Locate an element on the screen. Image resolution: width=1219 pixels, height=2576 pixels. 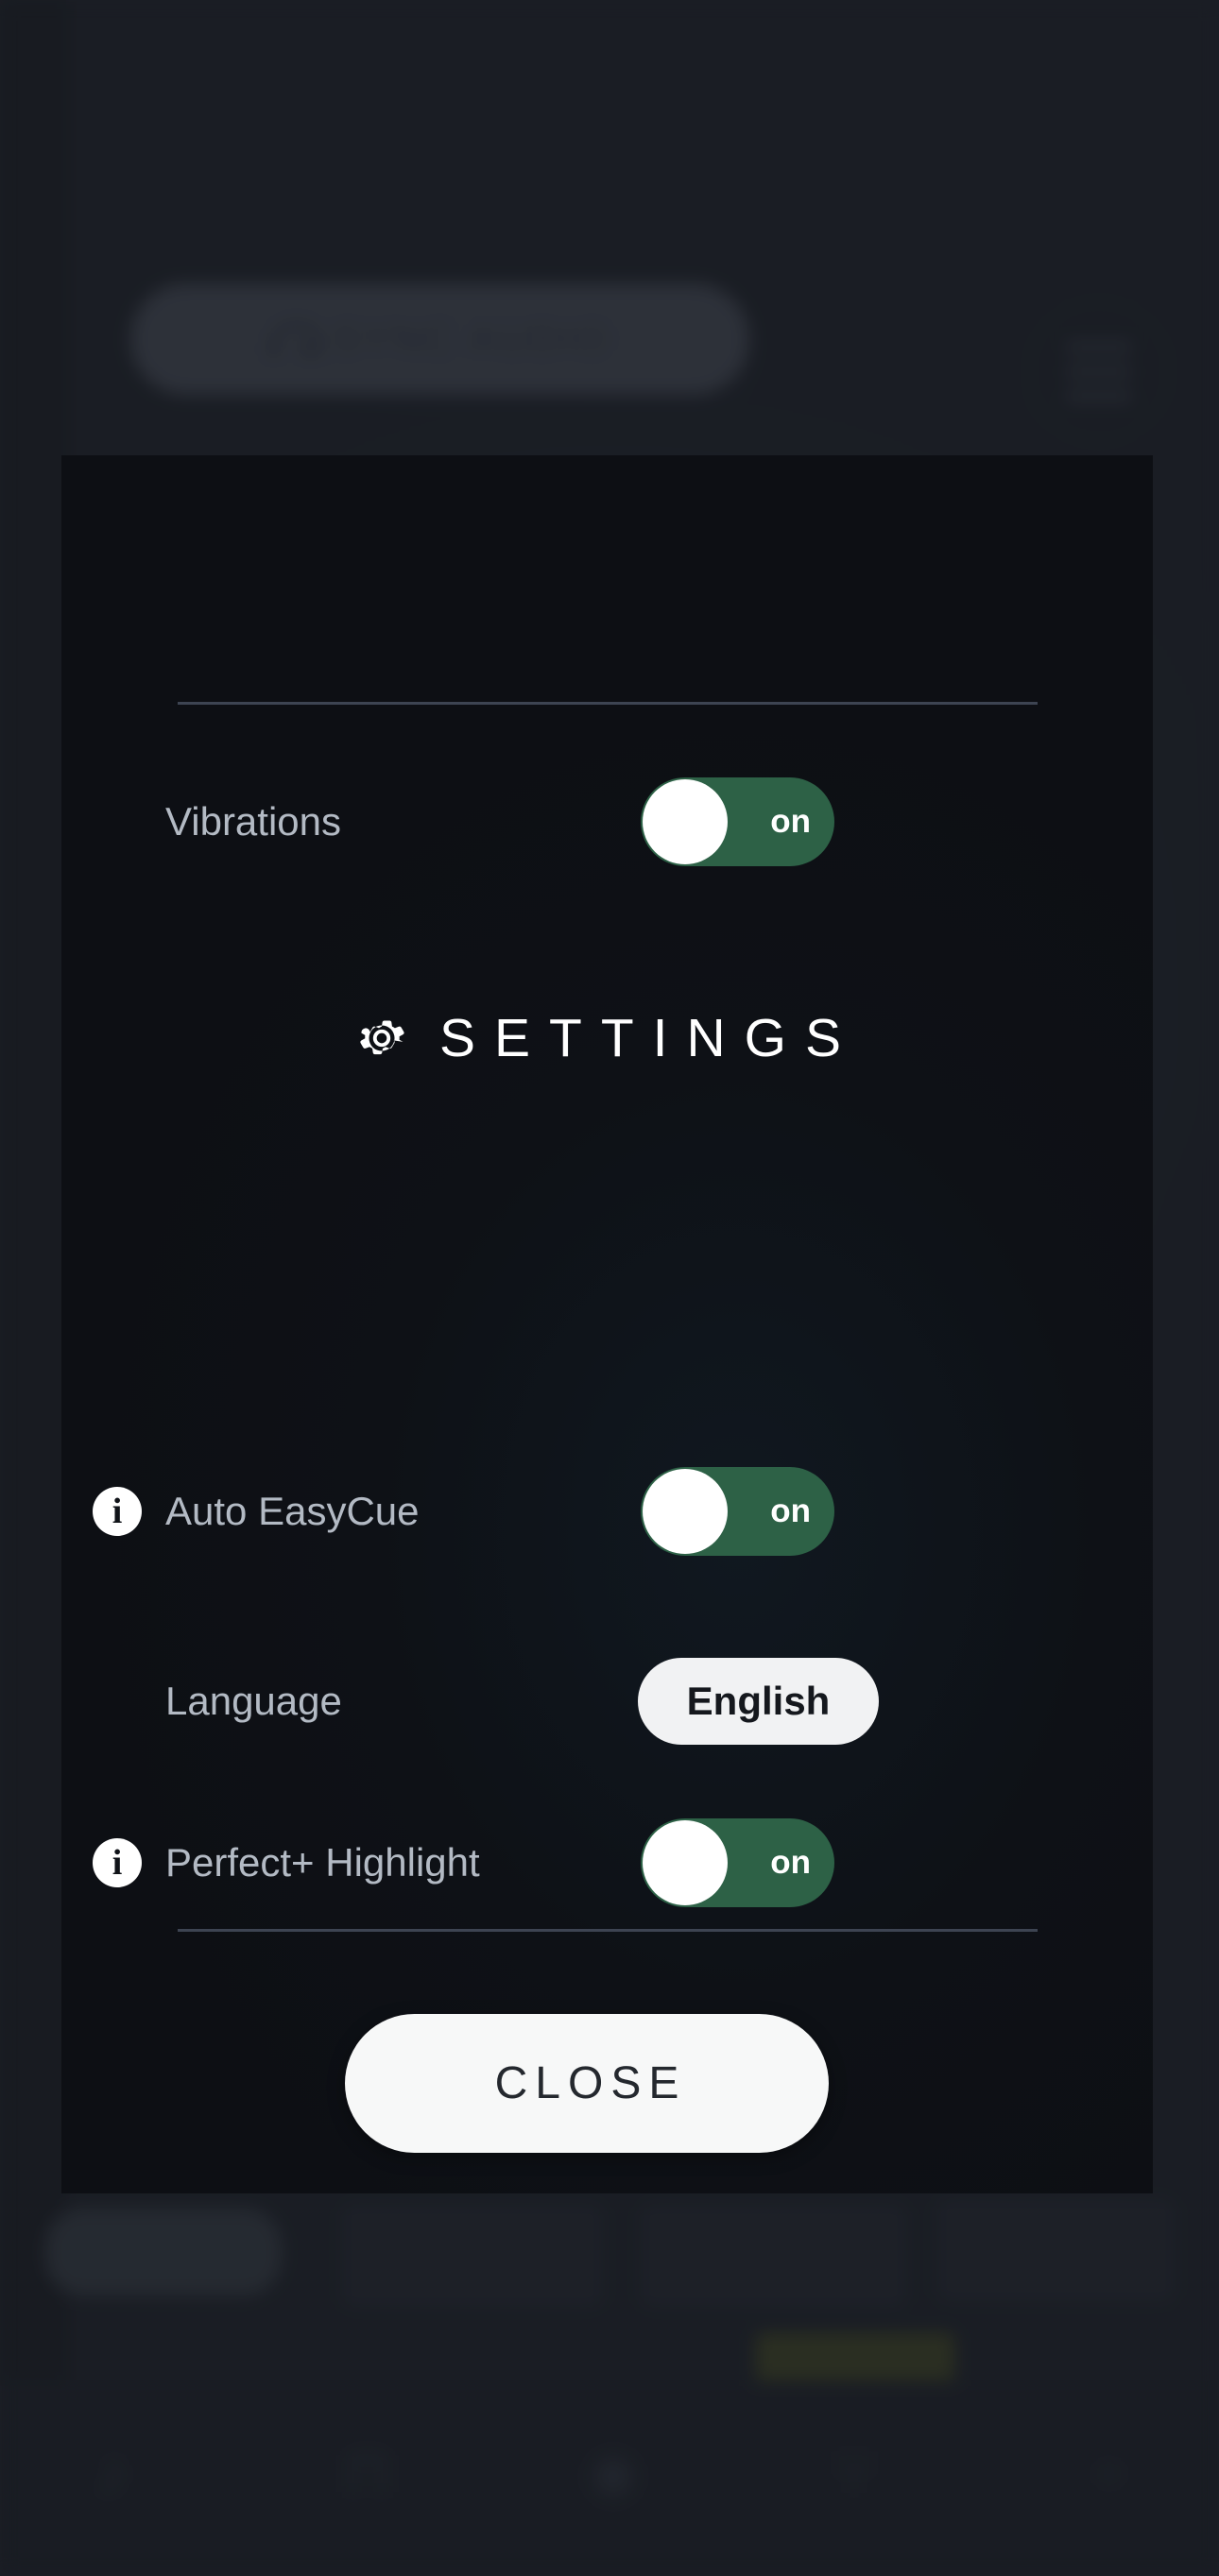
settings-row-label: Vibrations is located at coordinates (254, 822).